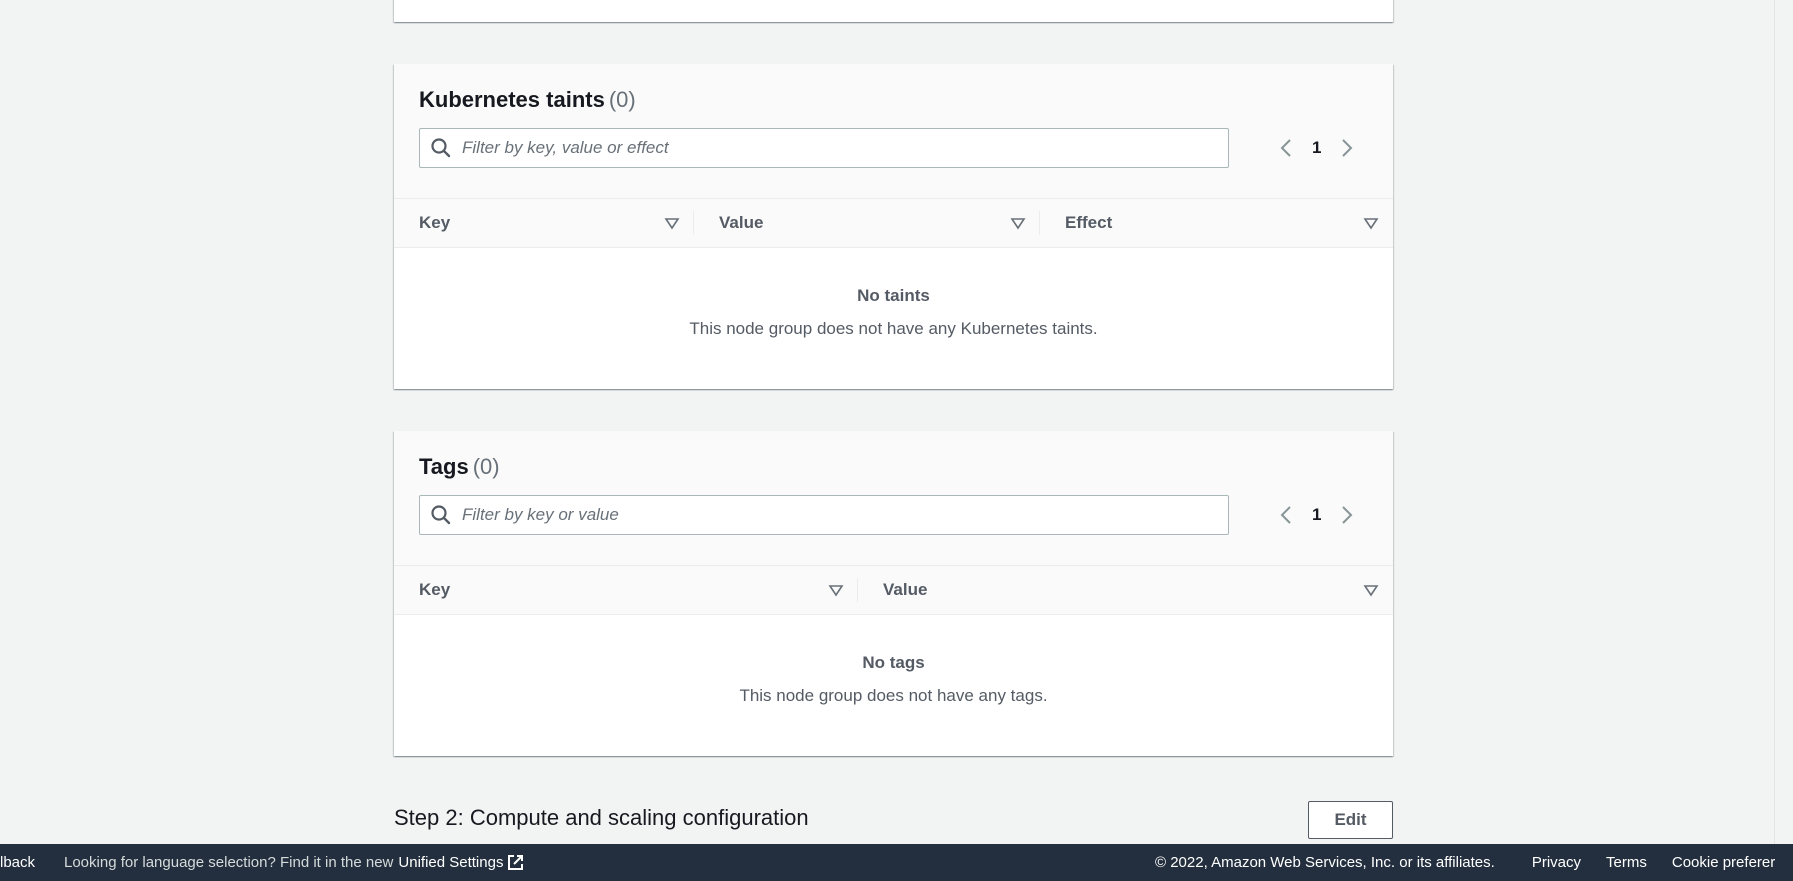 The image size is (1793, 881). I want to click on empty-state-title: No taints, so click(893, 295).